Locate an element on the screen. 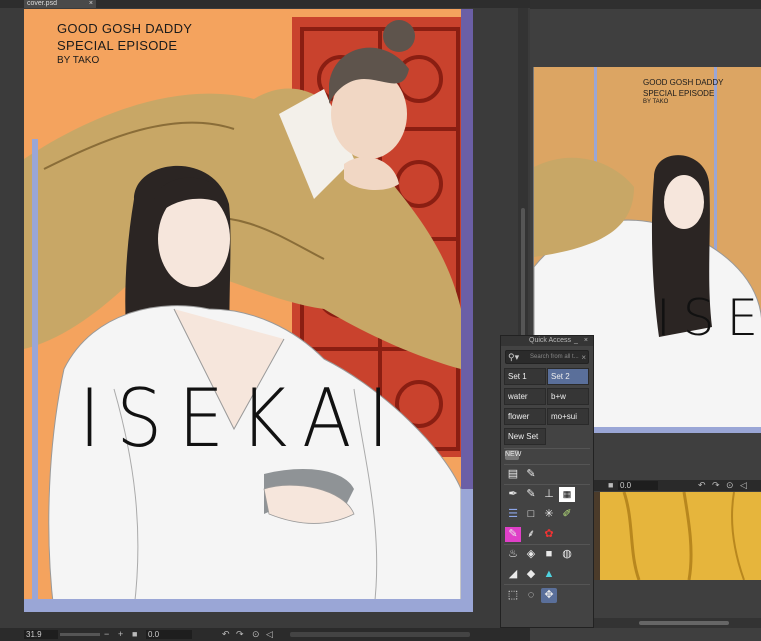  pattern-icon: ▦ is located at coordinates (567, 494).